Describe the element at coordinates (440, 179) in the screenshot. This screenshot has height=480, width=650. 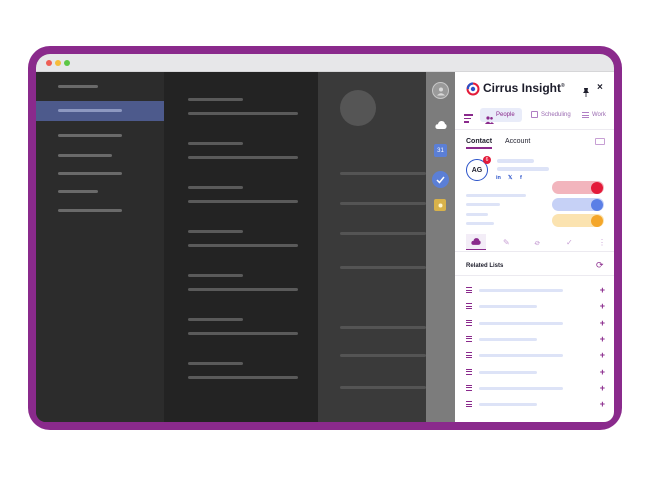
I see `tasks-addin-icon` at that location.